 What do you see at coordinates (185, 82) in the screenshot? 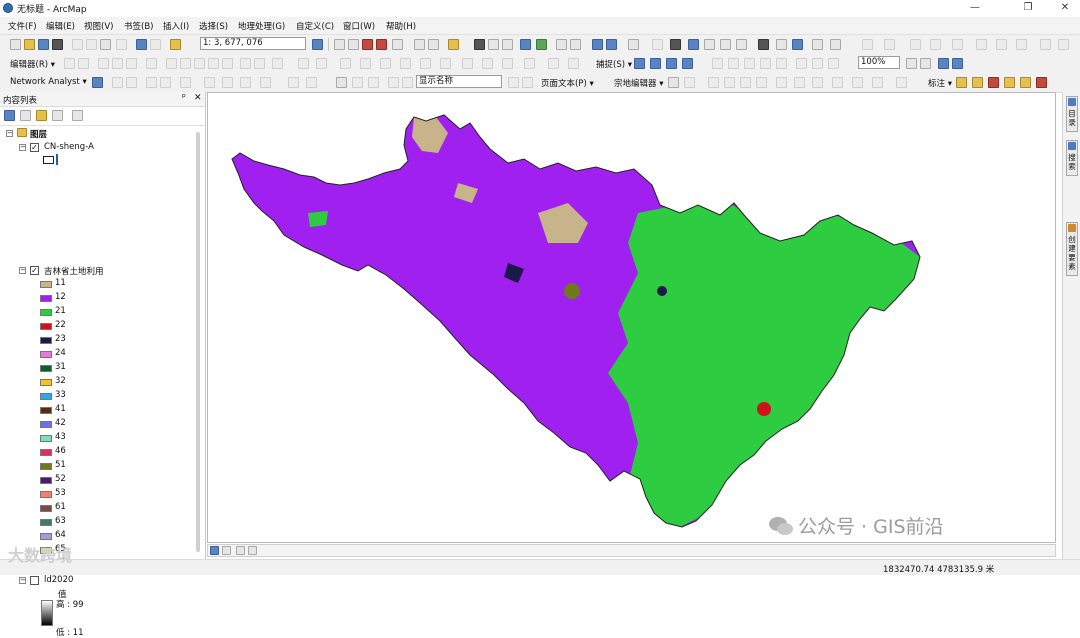
I see `directions-icon` at bounding box center [185, 82].